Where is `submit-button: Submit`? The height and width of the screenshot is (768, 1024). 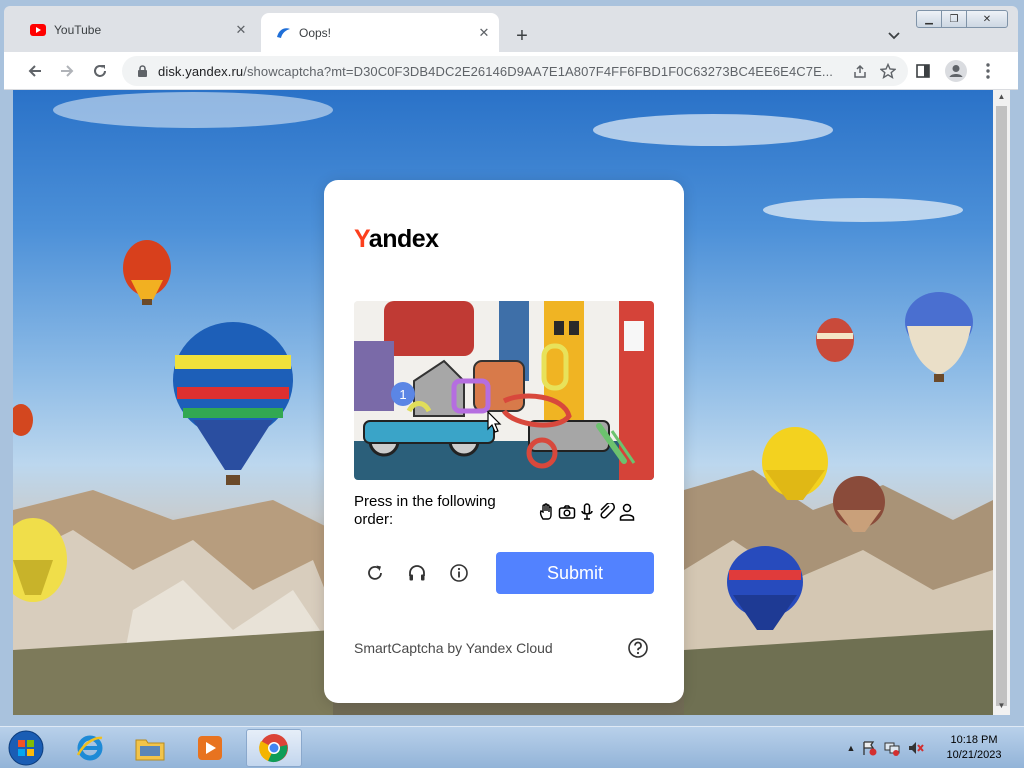 submit-button: Submit is located at coordinates (575, 573).